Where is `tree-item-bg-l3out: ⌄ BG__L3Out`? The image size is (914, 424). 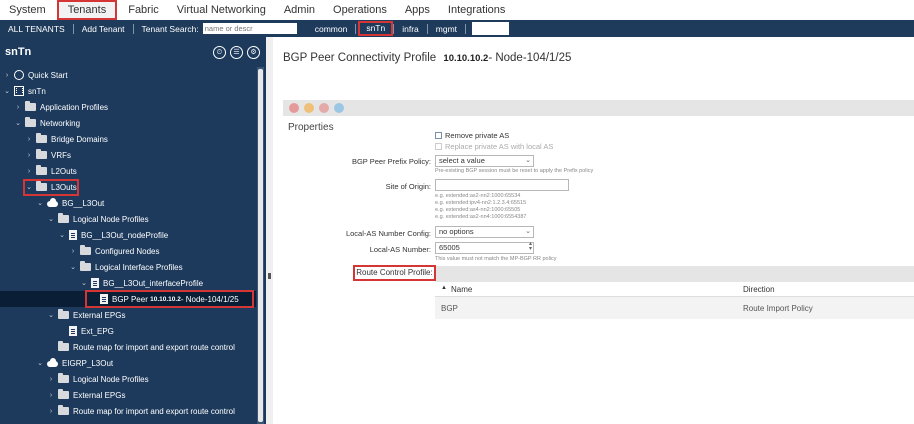
tree-item-bg-l3out: ⌄ BG__L3Out is located at coordinates (70, 203).